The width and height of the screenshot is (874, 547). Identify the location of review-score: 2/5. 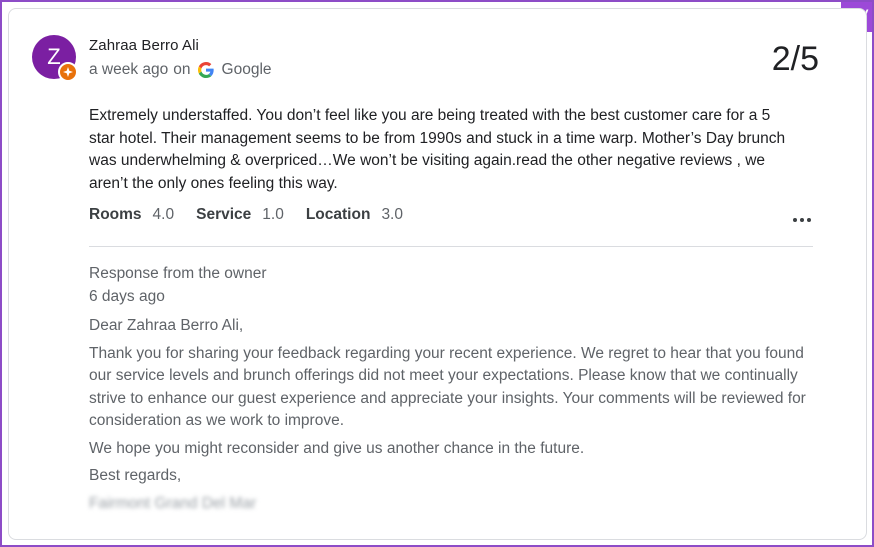
(795, 59).